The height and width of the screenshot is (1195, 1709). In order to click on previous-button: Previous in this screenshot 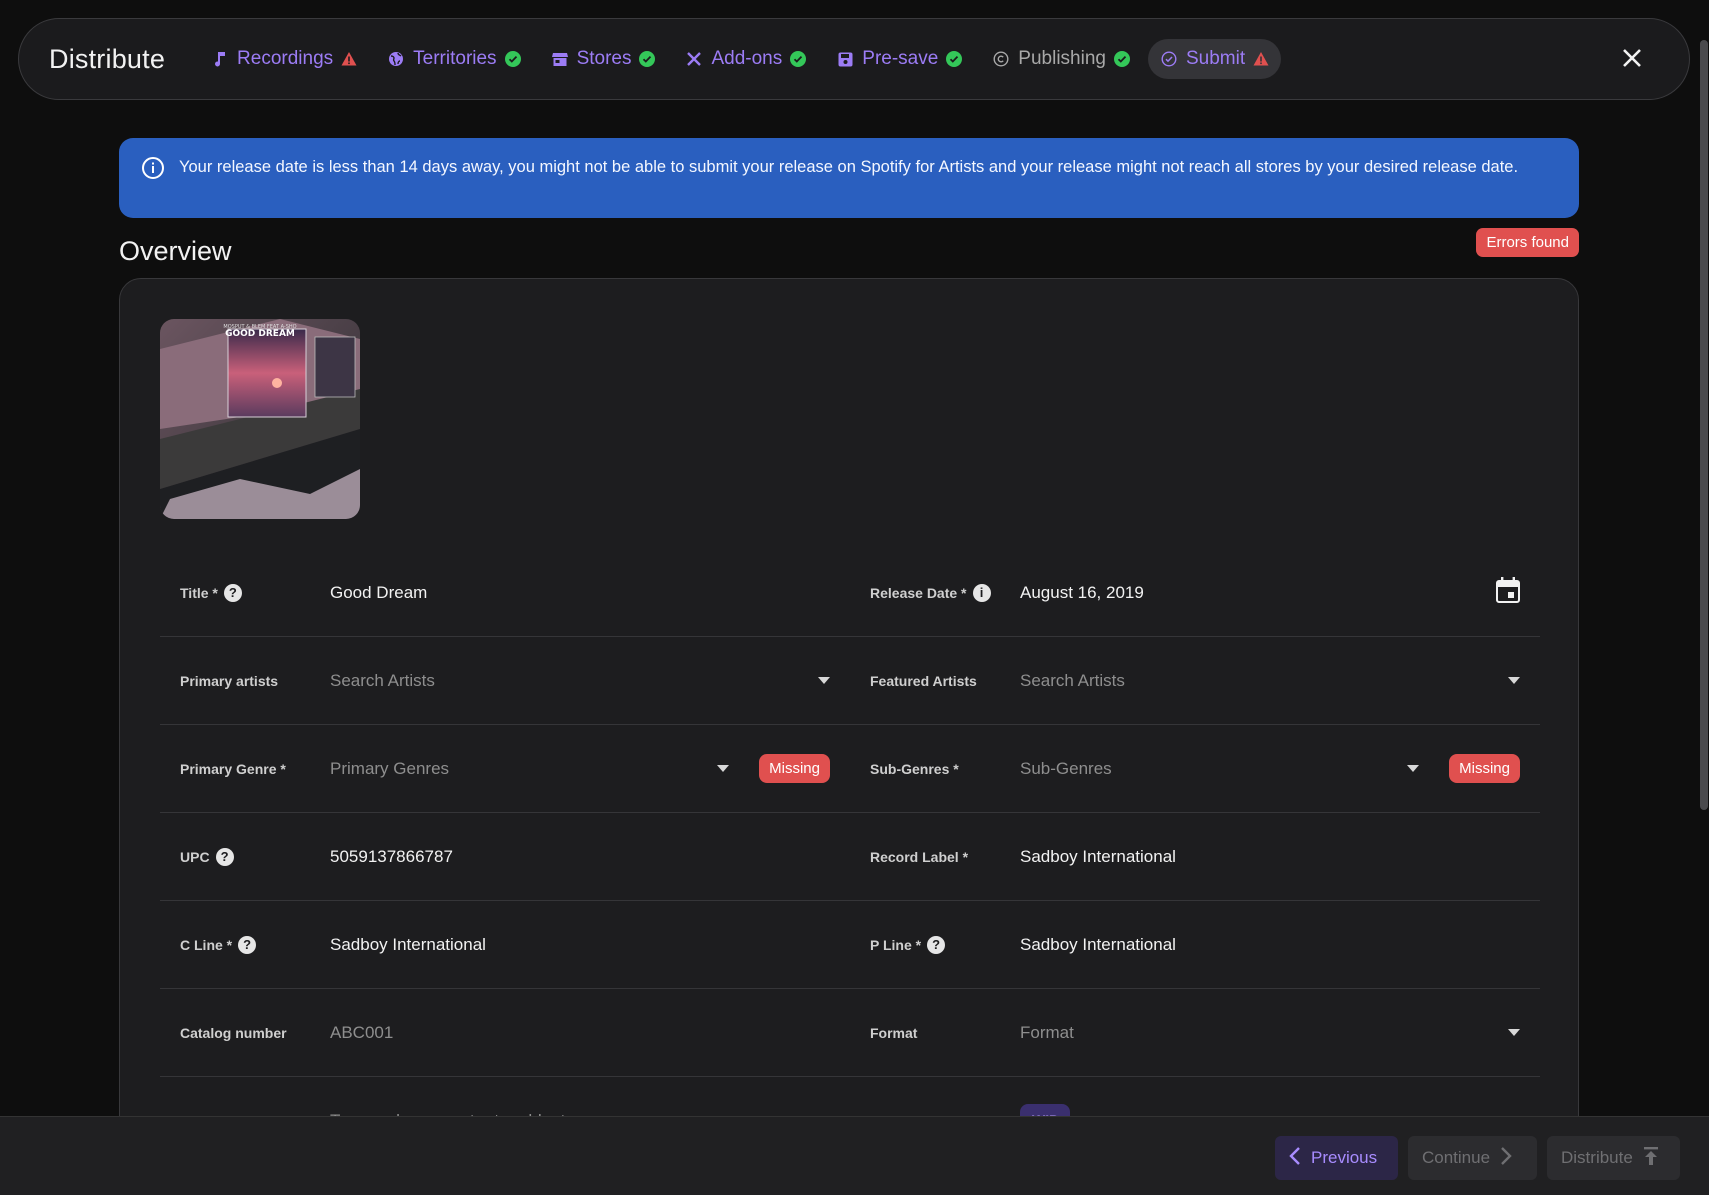, I will do `click(1336, 1158)`.